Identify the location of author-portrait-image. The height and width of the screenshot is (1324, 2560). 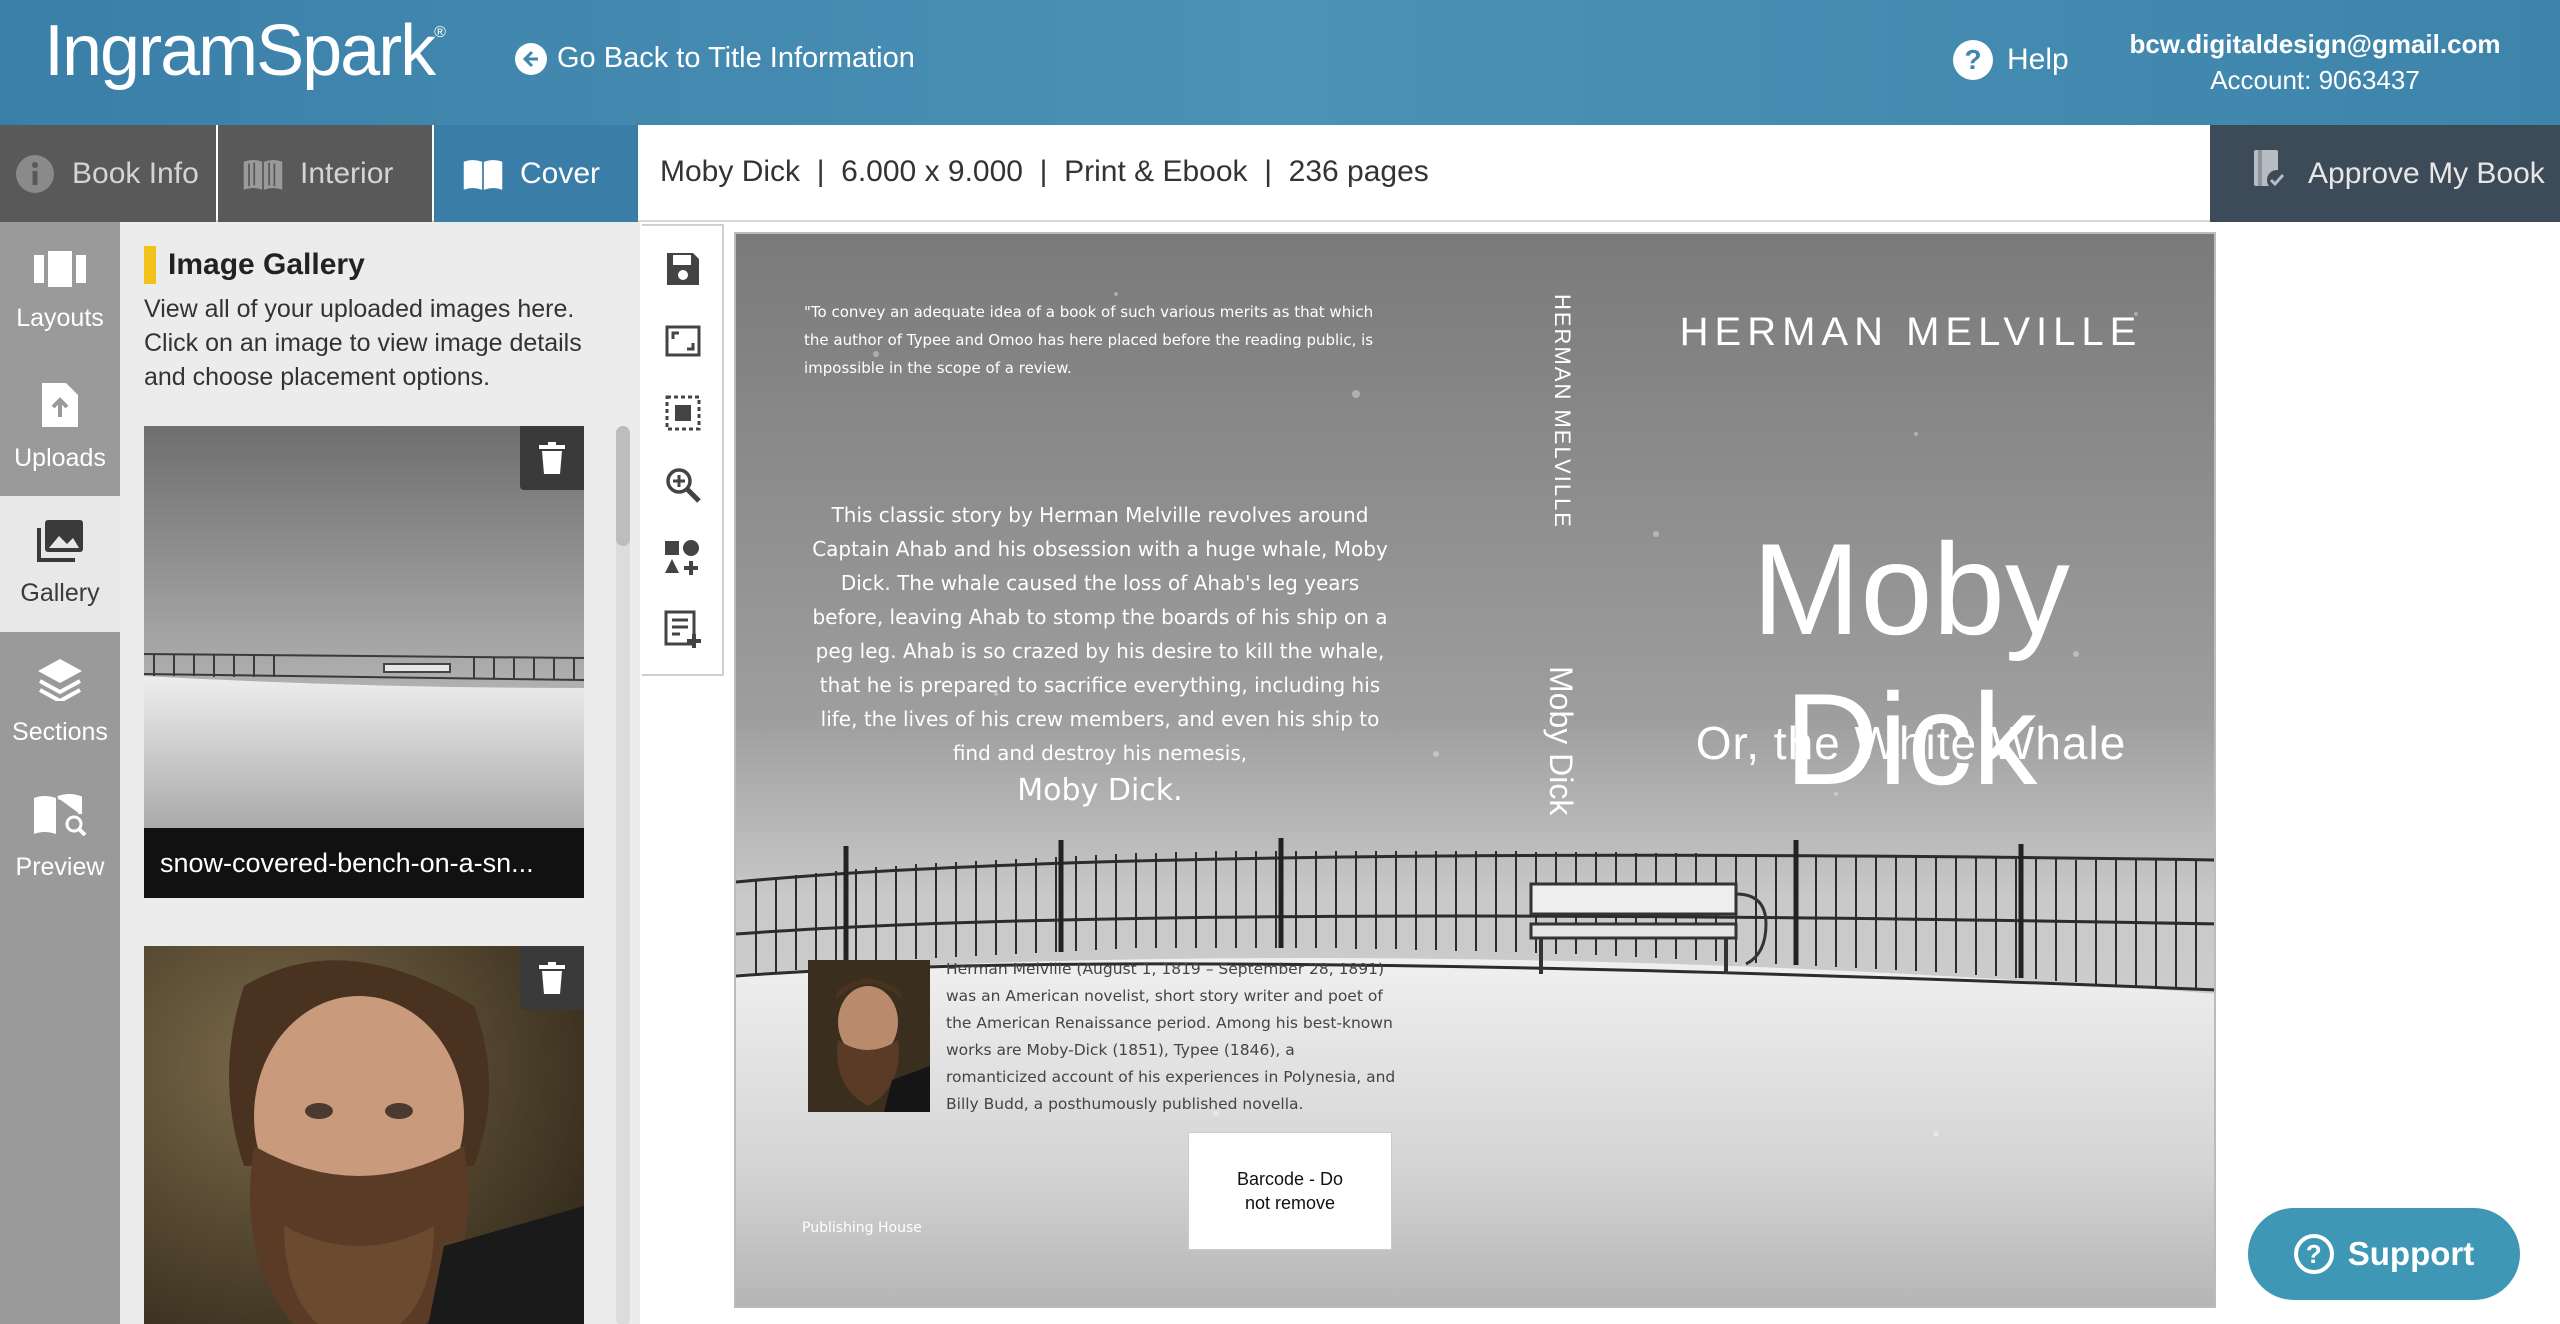
(869, 1036).